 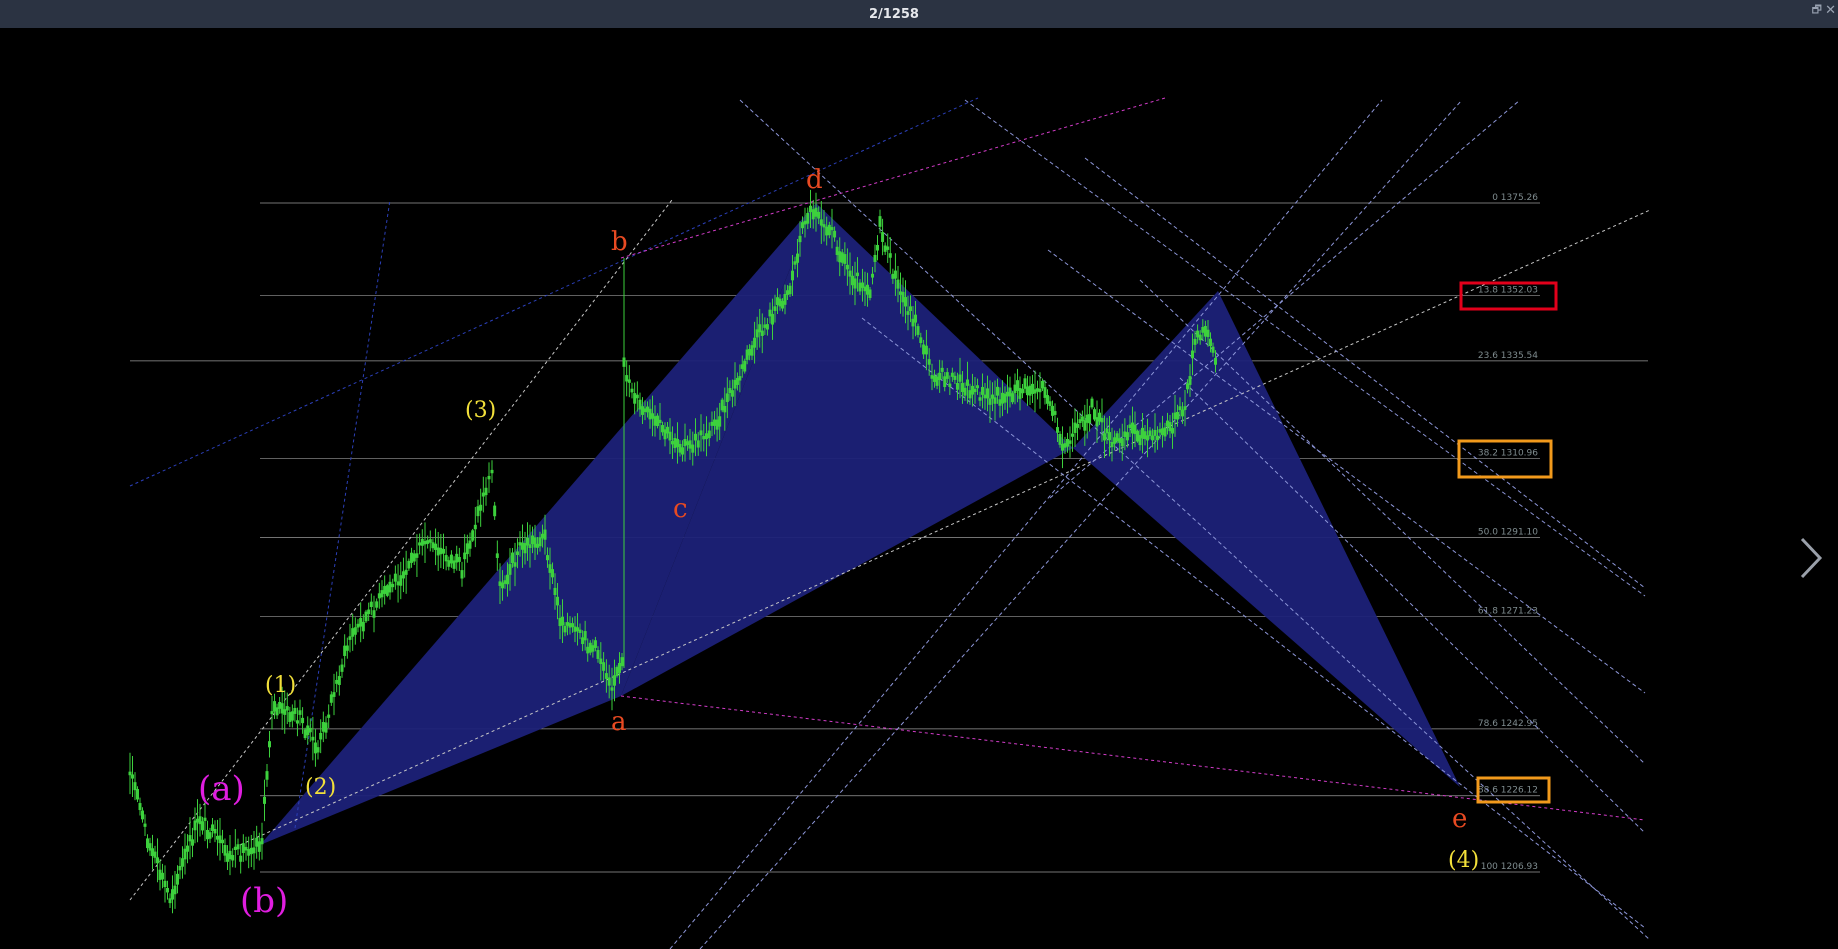 What do you see at coordinates (619, 722) in the screenshot?
I see `wave-label-a: a` at bounding box center [619, 722].